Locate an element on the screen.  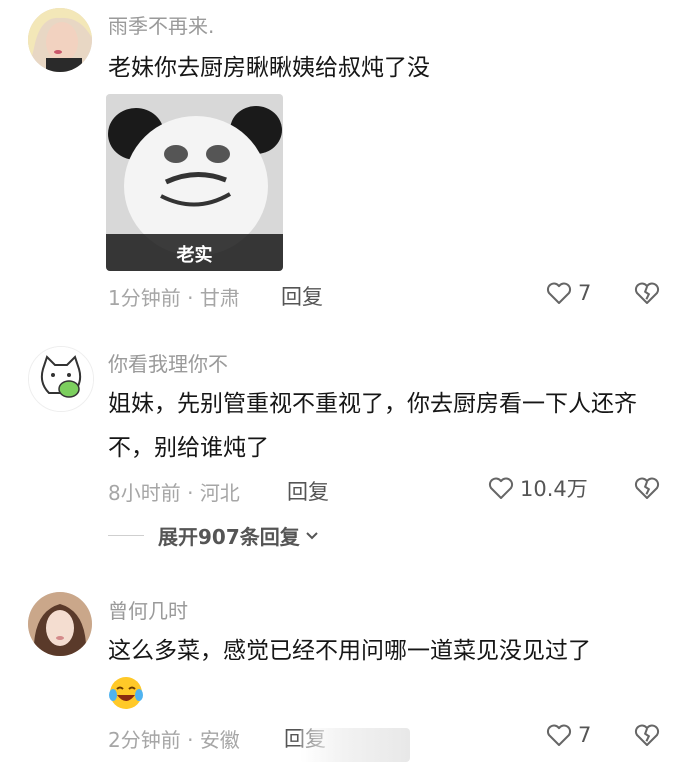
comment-text: 这么多菜，感觉已经不用问哪一道菜见没见过了 is located at coordinates (349, 651).